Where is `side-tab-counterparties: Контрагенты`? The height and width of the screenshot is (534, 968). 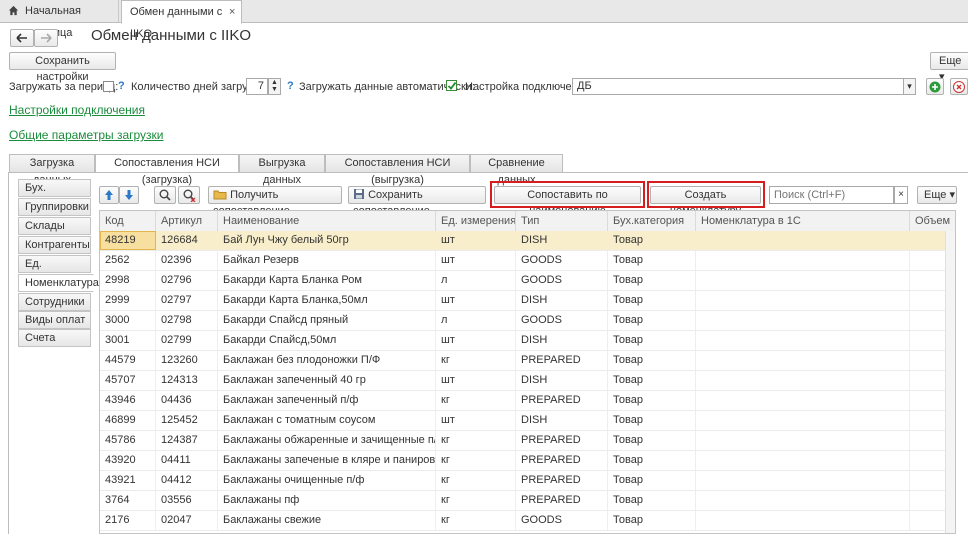
side-tab-counterparties: Контрагенты is located at coordinates (54, 245).